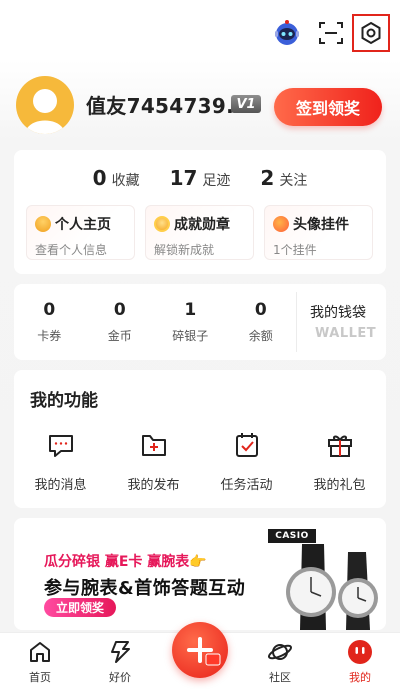  I want to click on stats-row: 0 收藏 17 足迹 2 关注, so click(200, 178).